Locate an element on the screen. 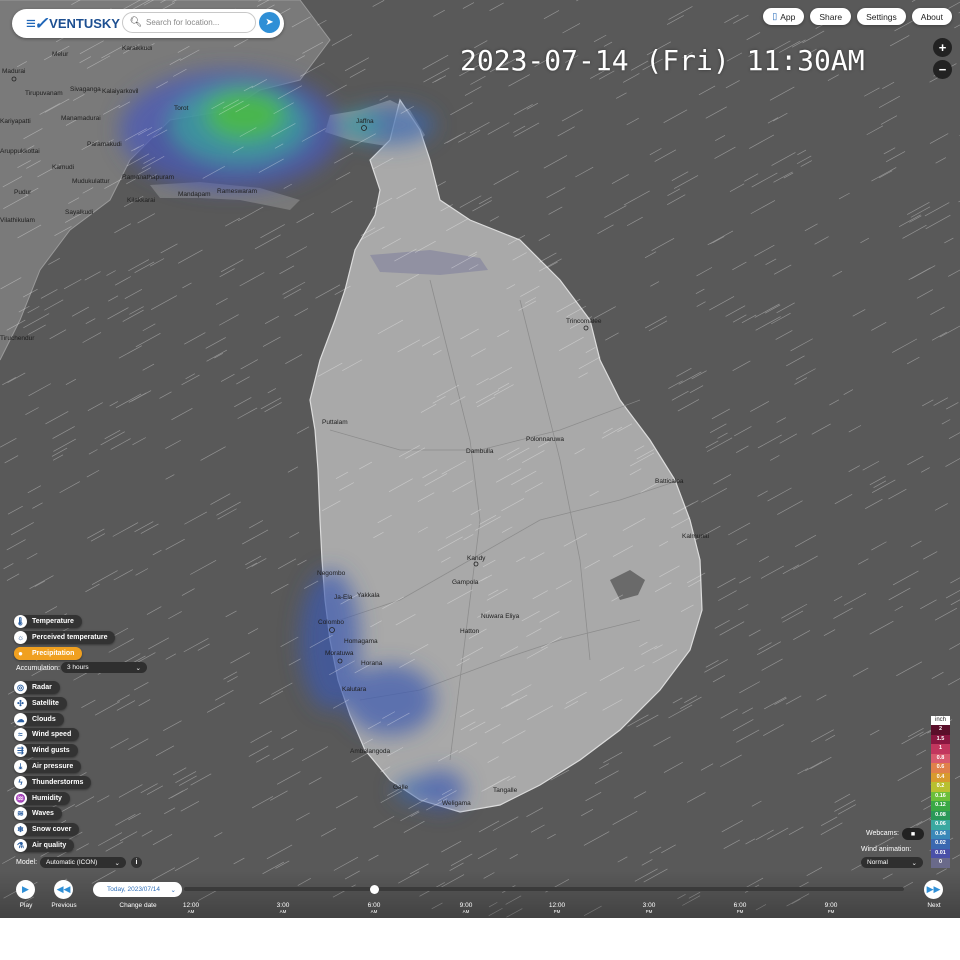  legend-swatch: 0.16 is located at coordinates (940, 796).